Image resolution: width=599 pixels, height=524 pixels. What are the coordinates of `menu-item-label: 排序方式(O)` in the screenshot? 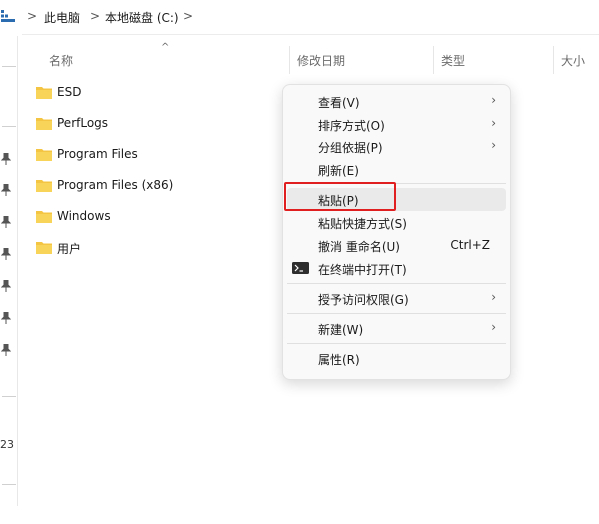 It's located at (351, 126).